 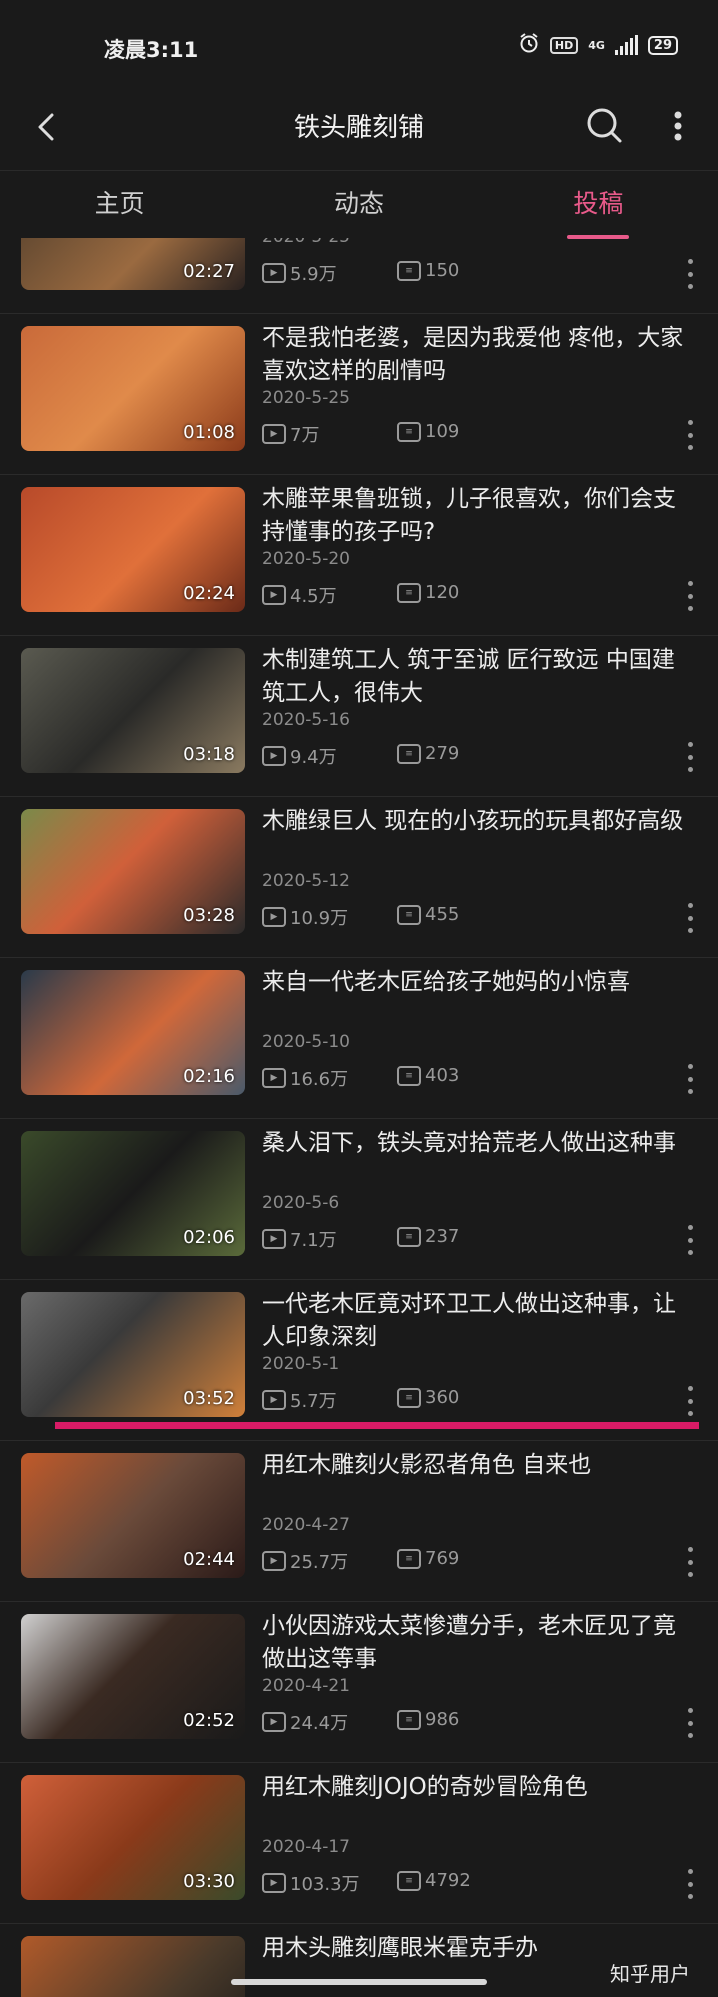 I want to click on video-title: 桑人泪下，铁头竟对拾荒老人做出这种事, so click(x=475, y=1160).